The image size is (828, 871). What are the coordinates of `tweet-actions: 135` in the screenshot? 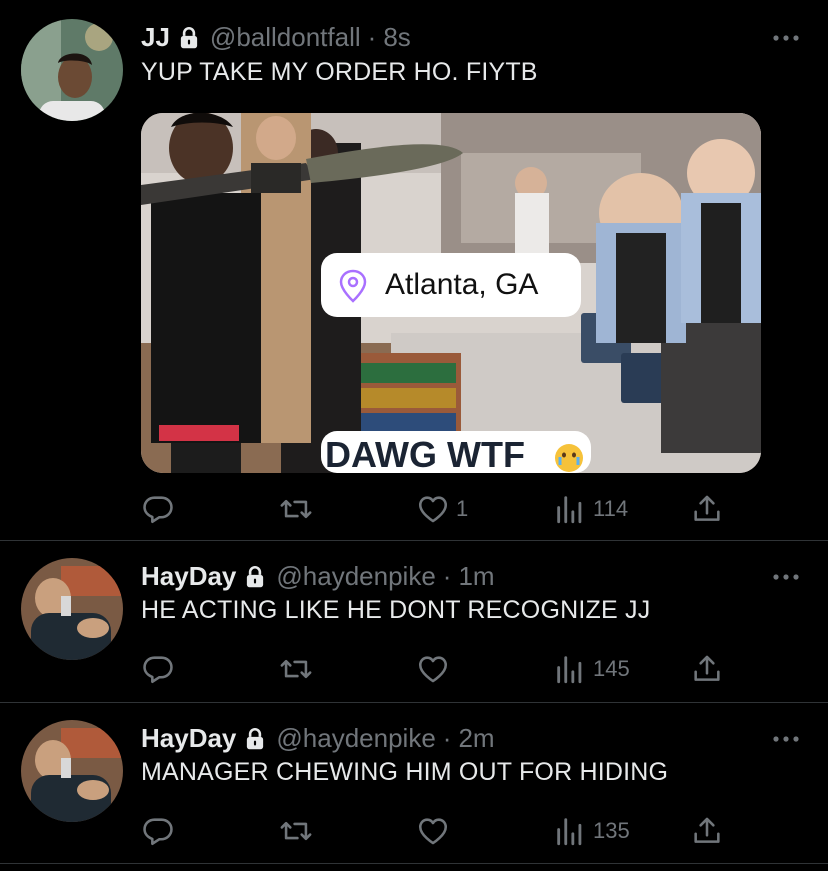 It's located at (441, 831).